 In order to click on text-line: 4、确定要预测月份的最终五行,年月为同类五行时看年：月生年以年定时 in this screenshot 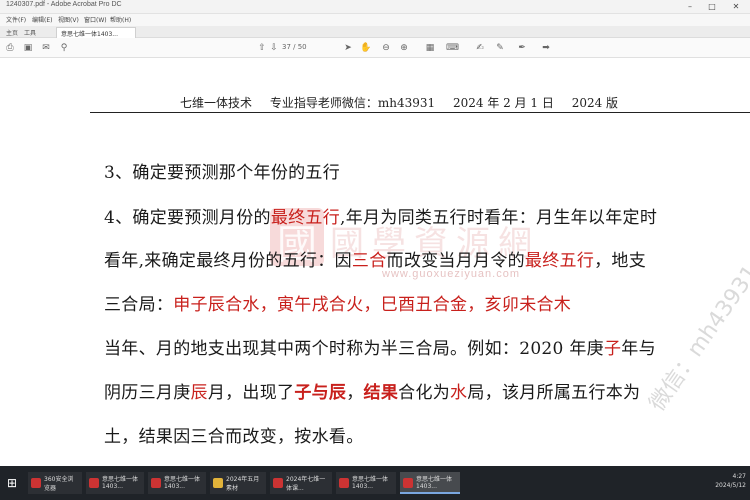, I will do `click(380, 215)`.